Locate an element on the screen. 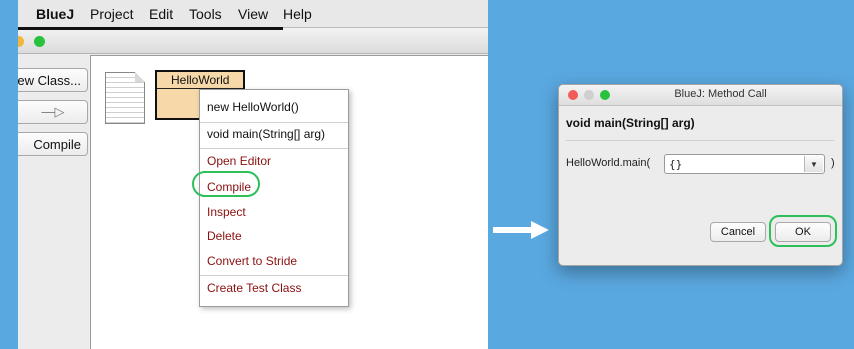 Image resolution: width=854 pixels, height=349 pixels. new-arrow-button: —▷ is located at coordinates (53, 112).